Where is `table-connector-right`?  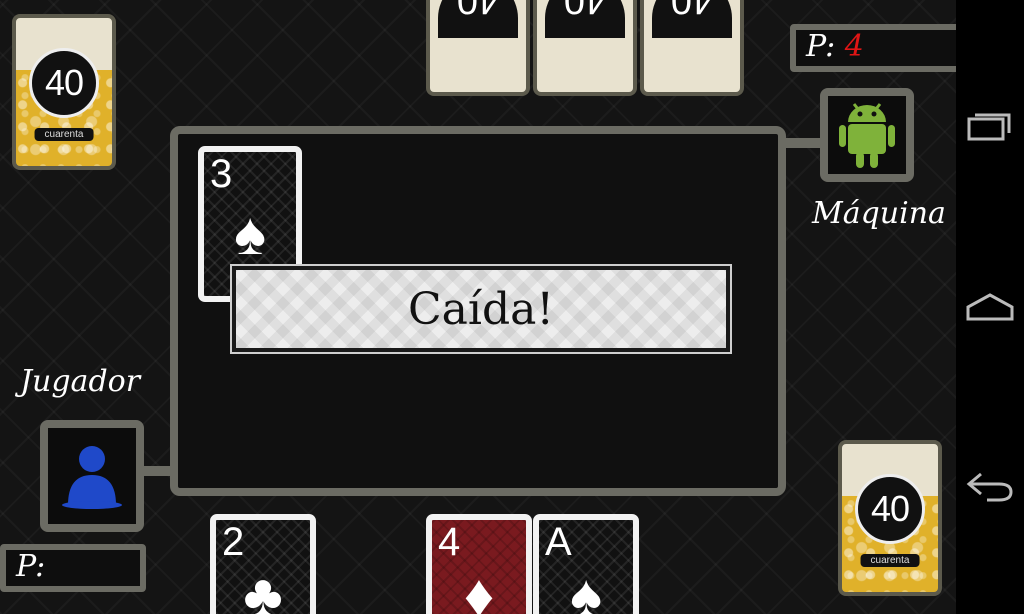 table-connector-right is located at coordinates (802, 143).